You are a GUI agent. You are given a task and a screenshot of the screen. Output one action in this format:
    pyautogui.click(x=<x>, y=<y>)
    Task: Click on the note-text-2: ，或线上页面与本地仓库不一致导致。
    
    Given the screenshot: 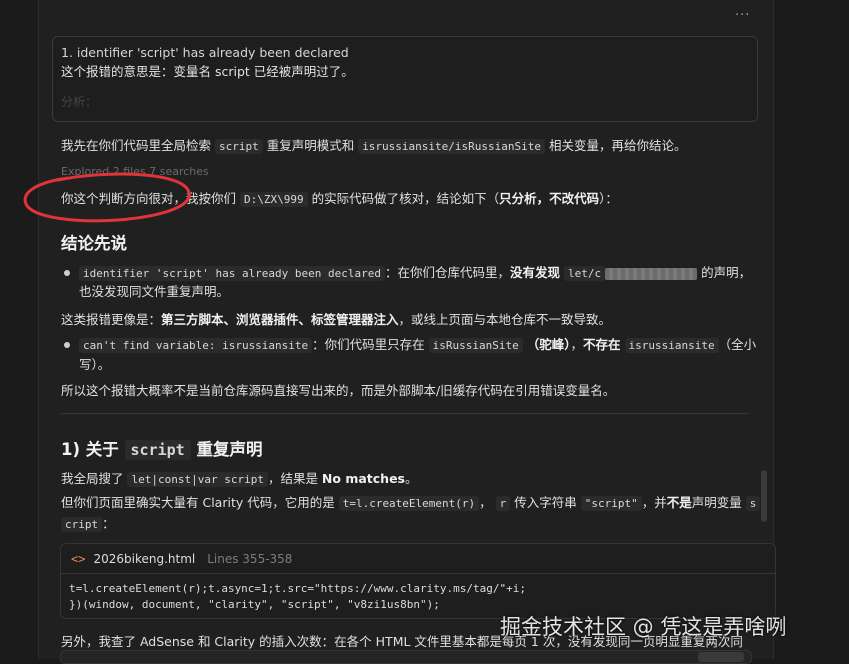 What is the action you would take?
    pyautogui.click(x=505, y=319)
    